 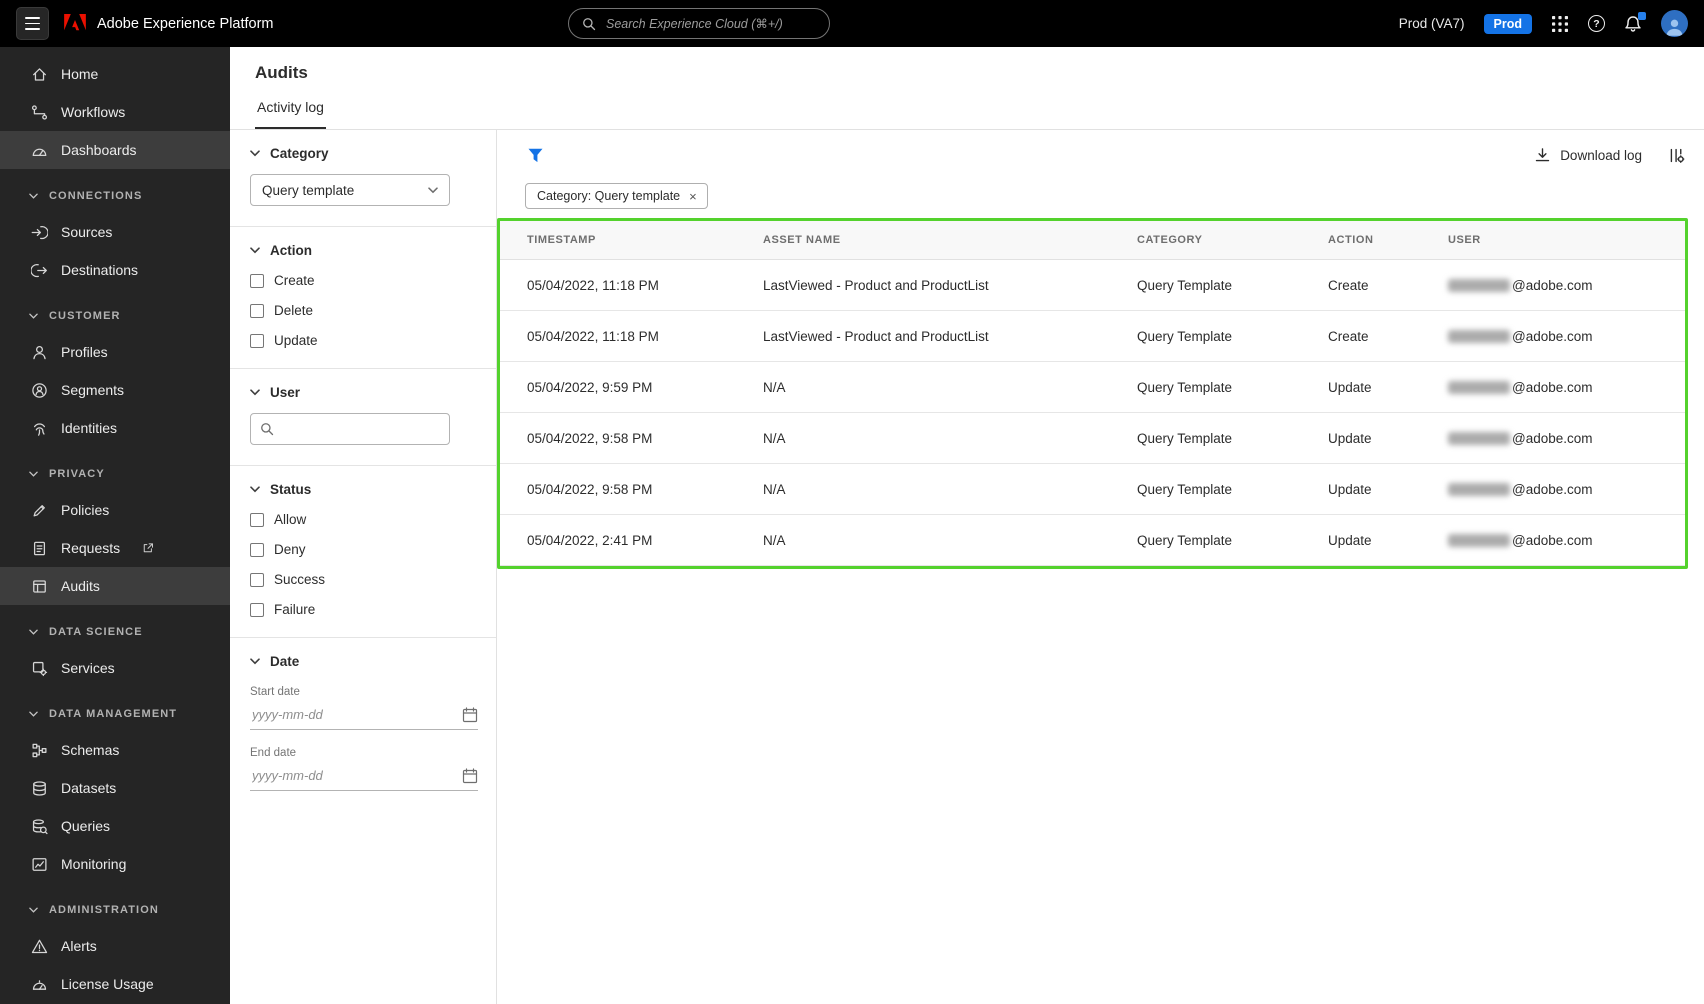 What do you see at coordinates (710, 23) in the screenshot?
I see `global-search-input` at bounding box center [710, 23].